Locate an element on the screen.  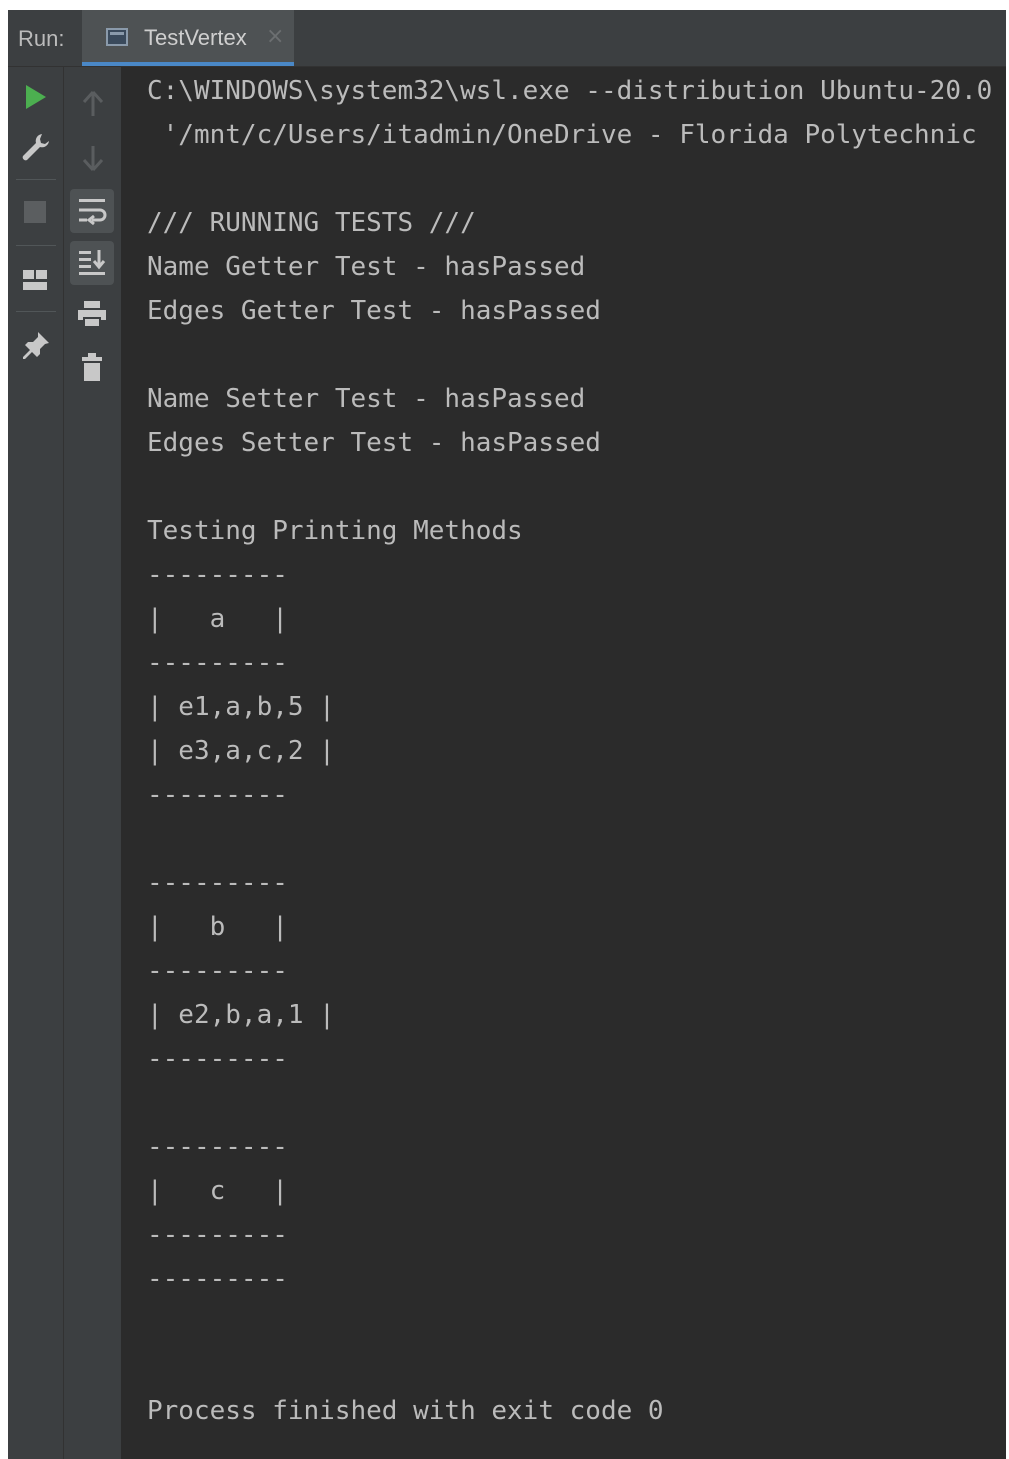
scroll-to-end-icon is located at coordinates (92, 262).